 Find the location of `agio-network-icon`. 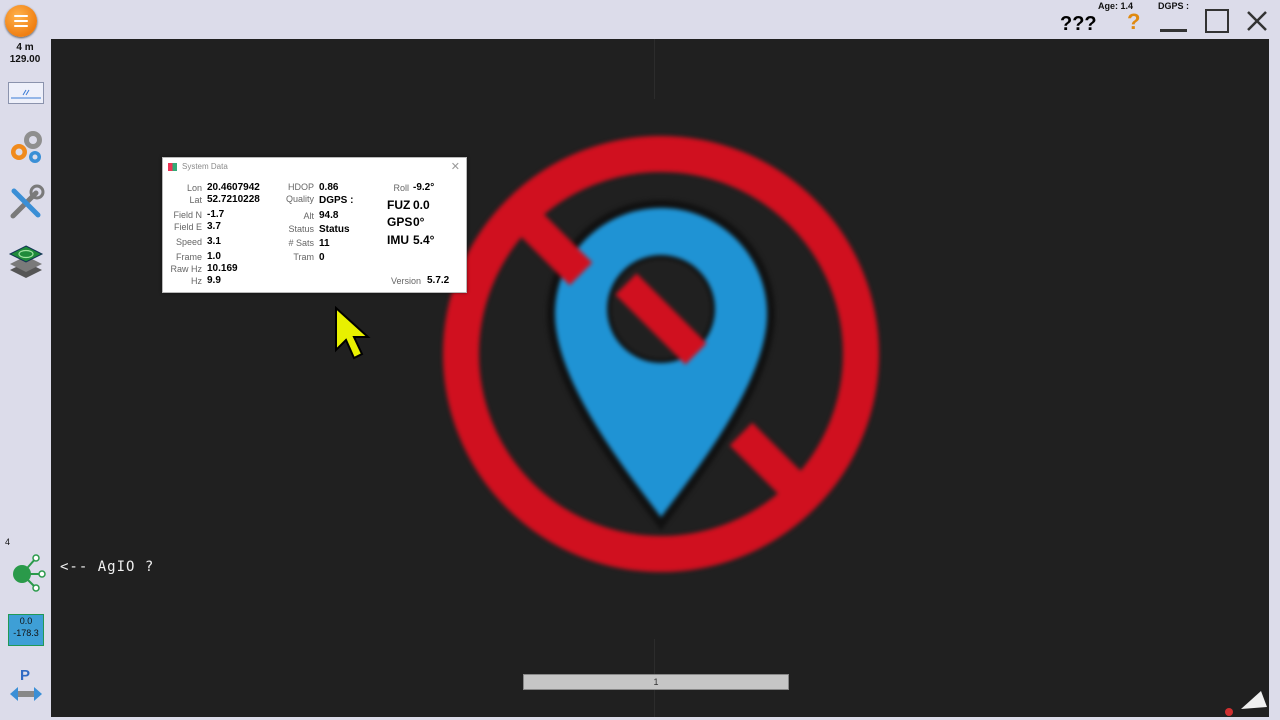

agio-network-icon is located at coordinates (26, 572).